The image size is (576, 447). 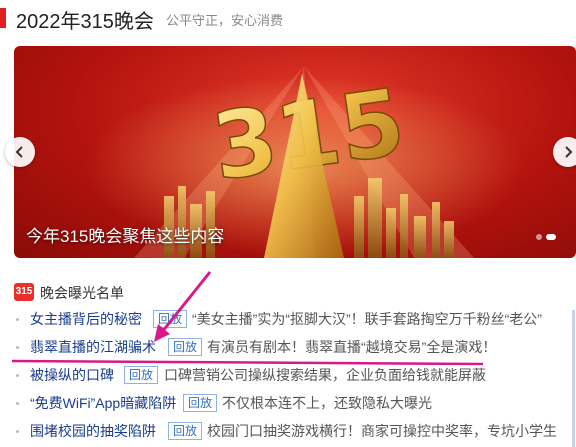 I want to click on news-title: 翡翠直播的江湖骗术, so click(x=93, y=347).